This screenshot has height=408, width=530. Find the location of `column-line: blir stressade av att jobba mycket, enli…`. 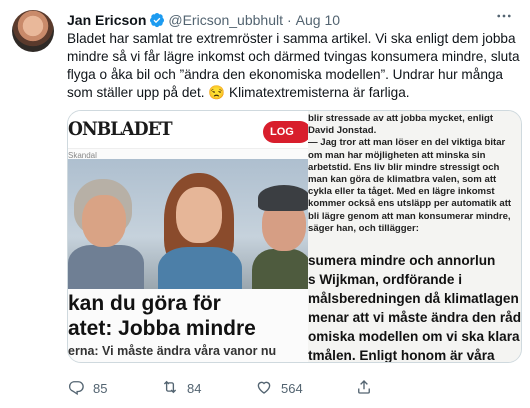

column-line: blir stressade av att jobba mycket, enli… is located at coordinates (401, 118).